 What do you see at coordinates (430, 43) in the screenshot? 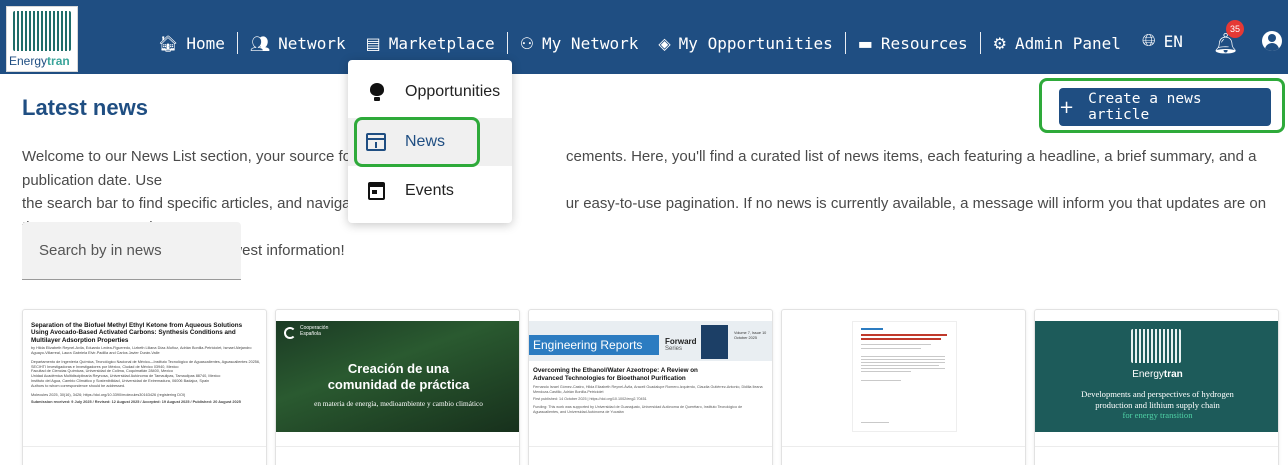
I see `nav-marketplace: ▤ Marketplace` at bounding box center [430, 43].